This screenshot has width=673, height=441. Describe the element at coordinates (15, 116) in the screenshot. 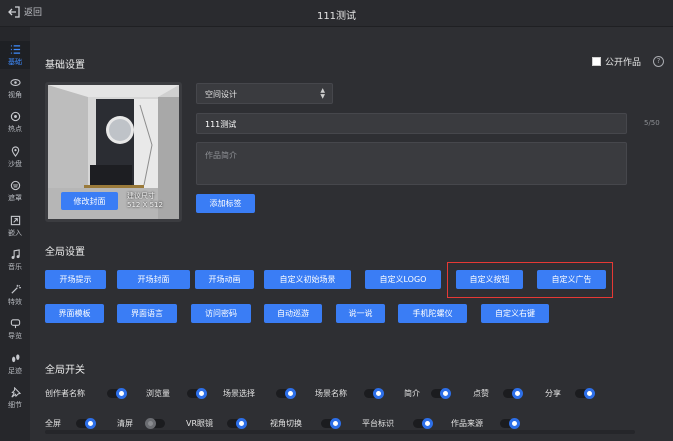

I see `target-icon` at that location.